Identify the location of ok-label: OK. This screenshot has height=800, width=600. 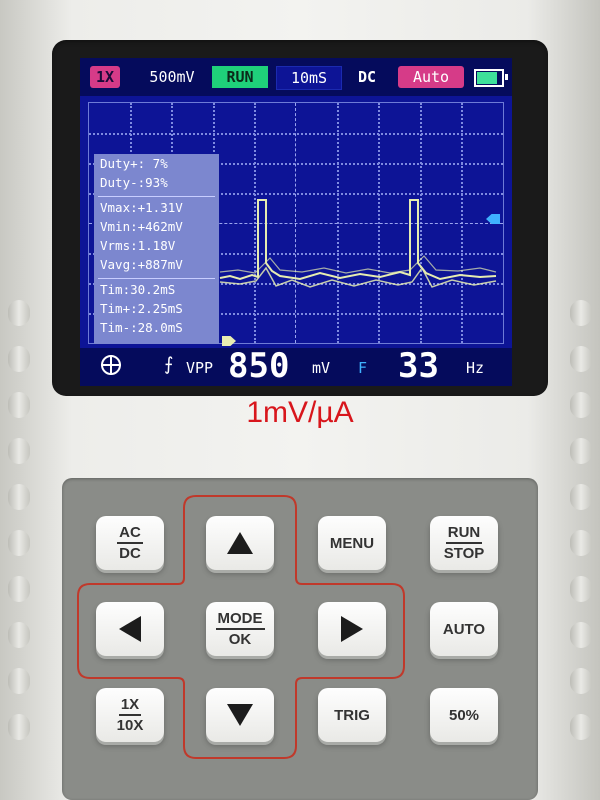
(240, 639).